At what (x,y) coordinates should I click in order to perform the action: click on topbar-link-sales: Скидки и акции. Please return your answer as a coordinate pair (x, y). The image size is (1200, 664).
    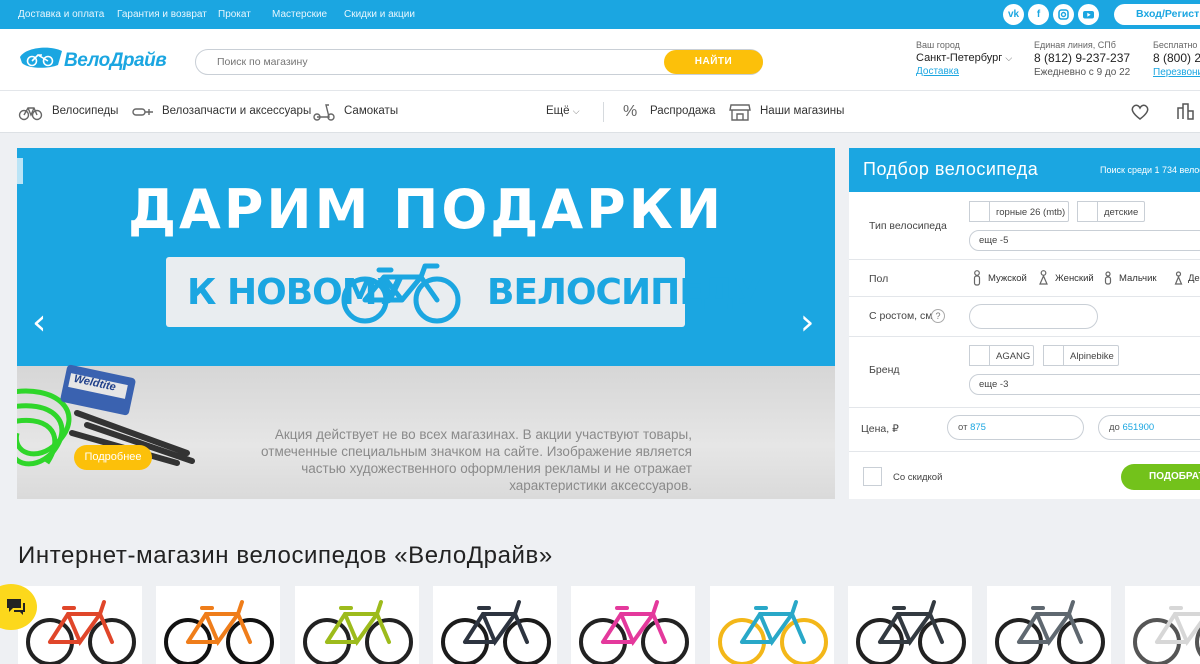
    Looking at the image, I should click on (379, 14).